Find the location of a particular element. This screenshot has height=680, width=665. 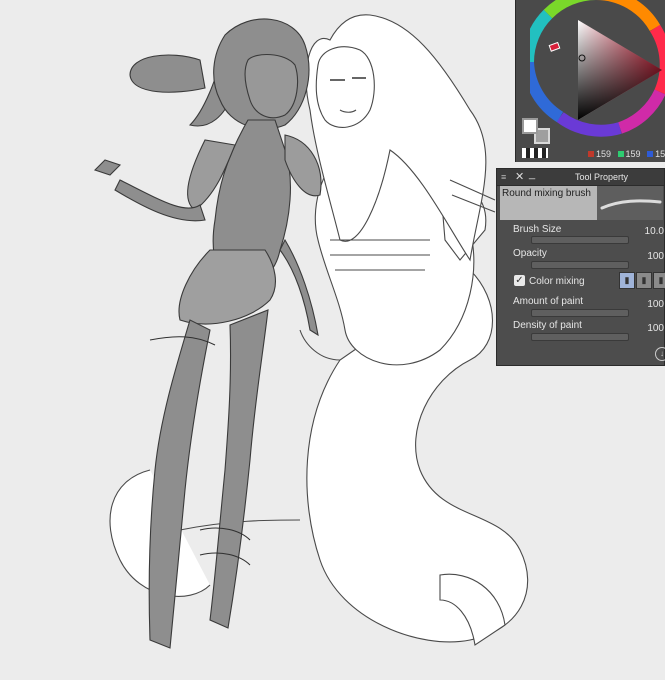

red-indicator-icon is located at coordinates (591, 154).